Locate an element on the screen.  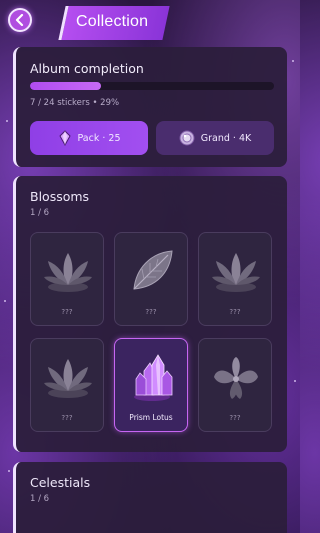
celestials-section: Celestials 1 / 6 is located at coordinates (150, 497).